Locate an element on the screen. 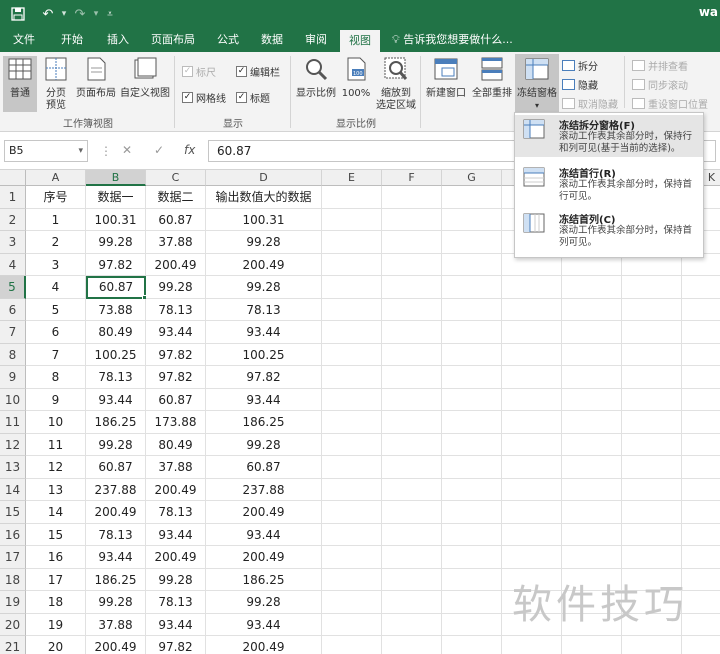  table-cell: 18 is located at coordinates (56, 602).